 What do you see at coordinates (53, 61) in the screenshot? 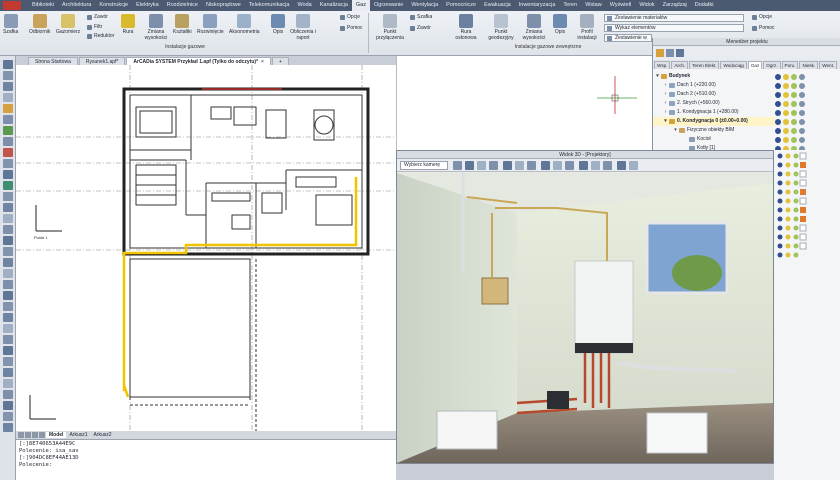
I see `tab-strona-startowa: Strona Startowa` at bounding box center [53, 61].